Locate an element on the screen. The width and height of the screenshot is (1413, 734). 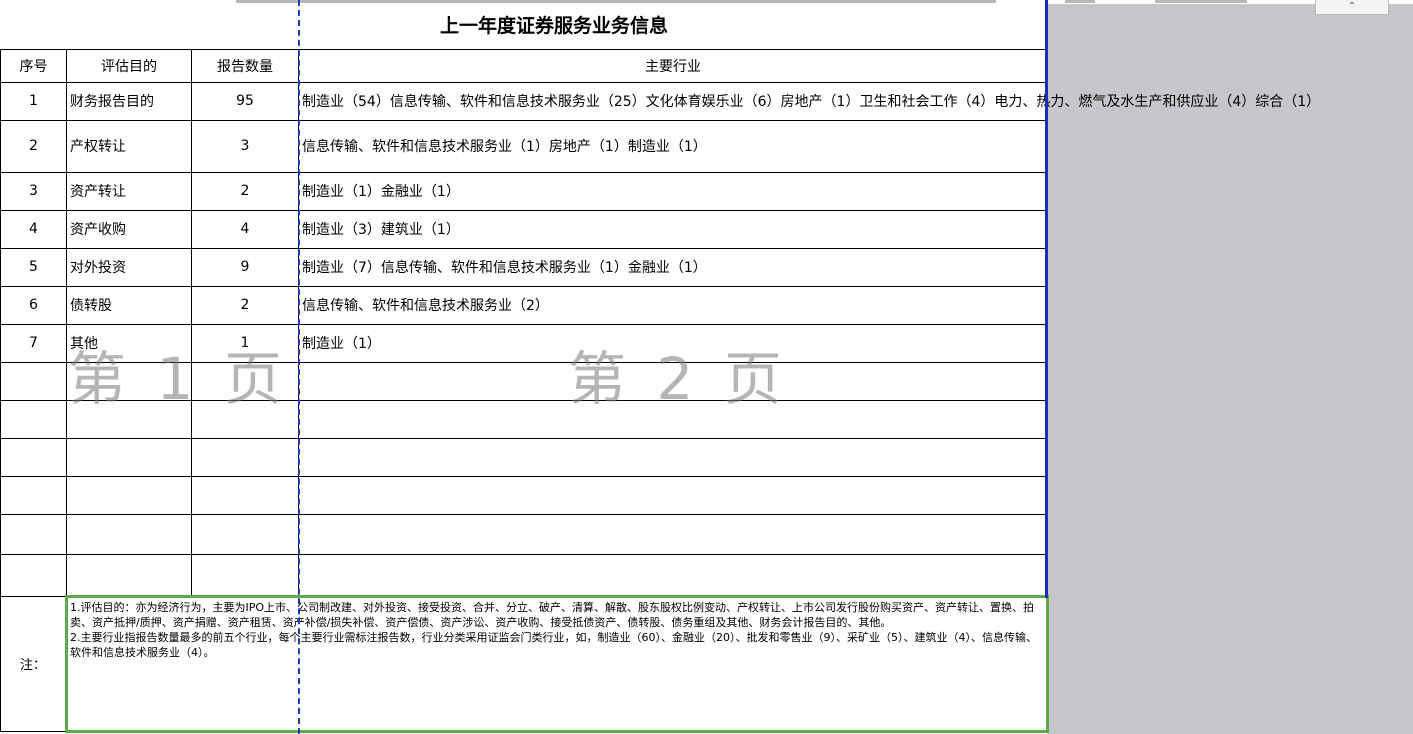
table-row: 5 对外投资 9 制造业（7）信息传输、软件和信息技术服务业（1）金融业（1） is located at coordinates (524, 267).